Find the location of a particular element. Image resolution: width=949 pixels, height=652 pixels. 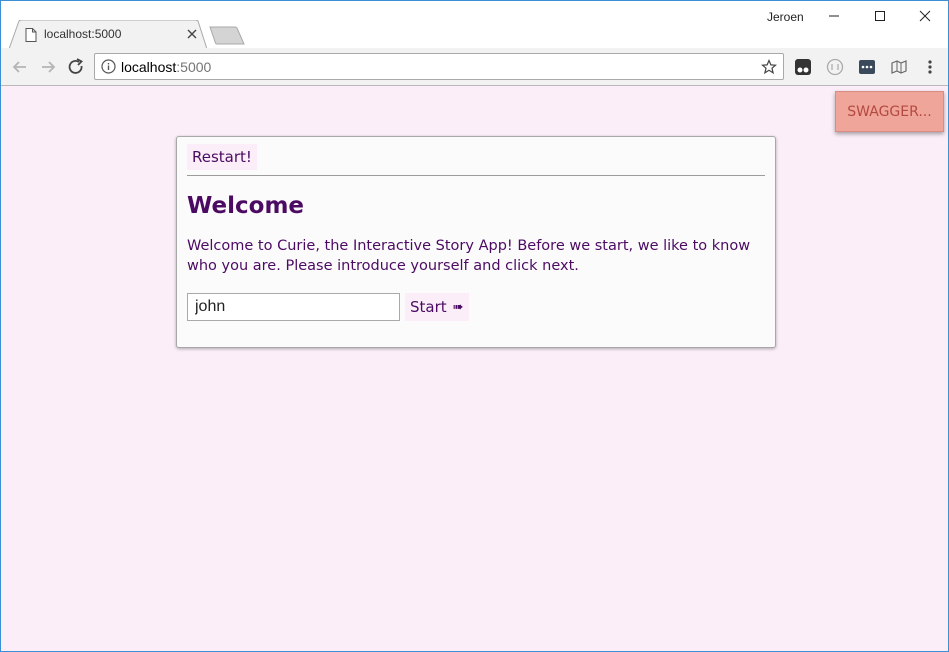

maximize-icon is located at coordinates (880, 16).